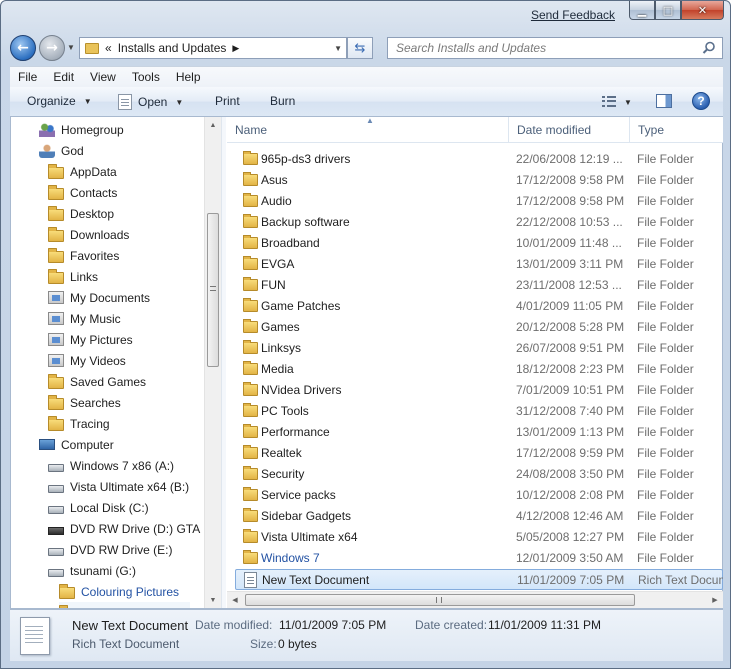  Describe the element at coordinates (71, 47) in the screenshot. I see `recent-pages-dropdown: ▼` at that location.